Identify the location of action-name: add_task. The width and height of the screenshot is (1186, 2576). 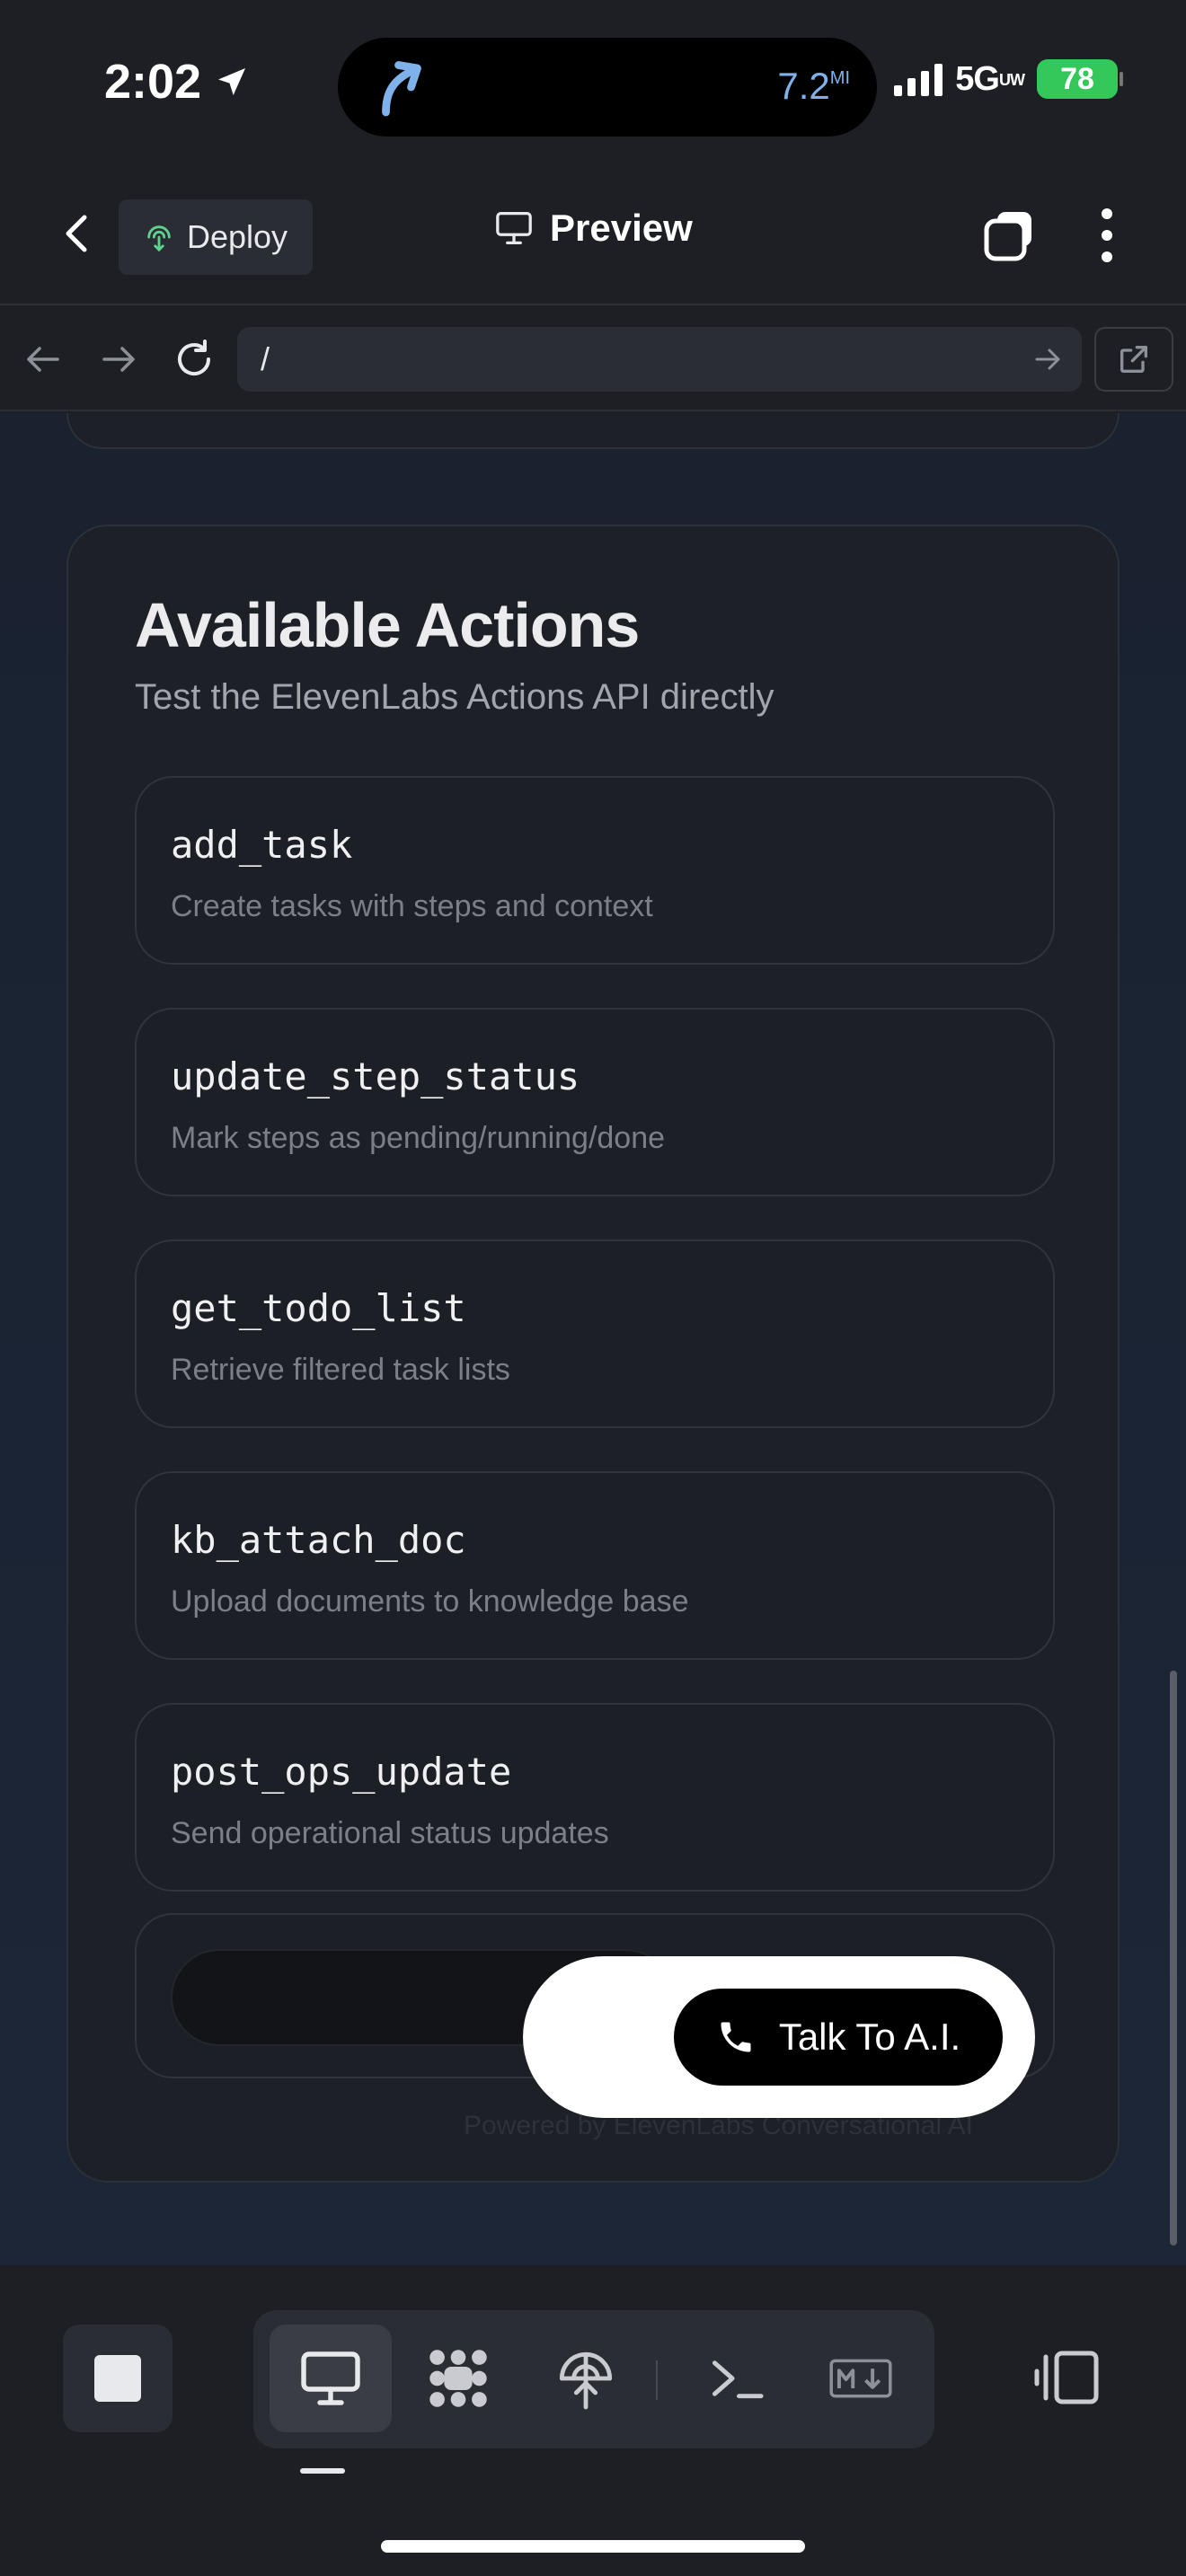
(262, 845).